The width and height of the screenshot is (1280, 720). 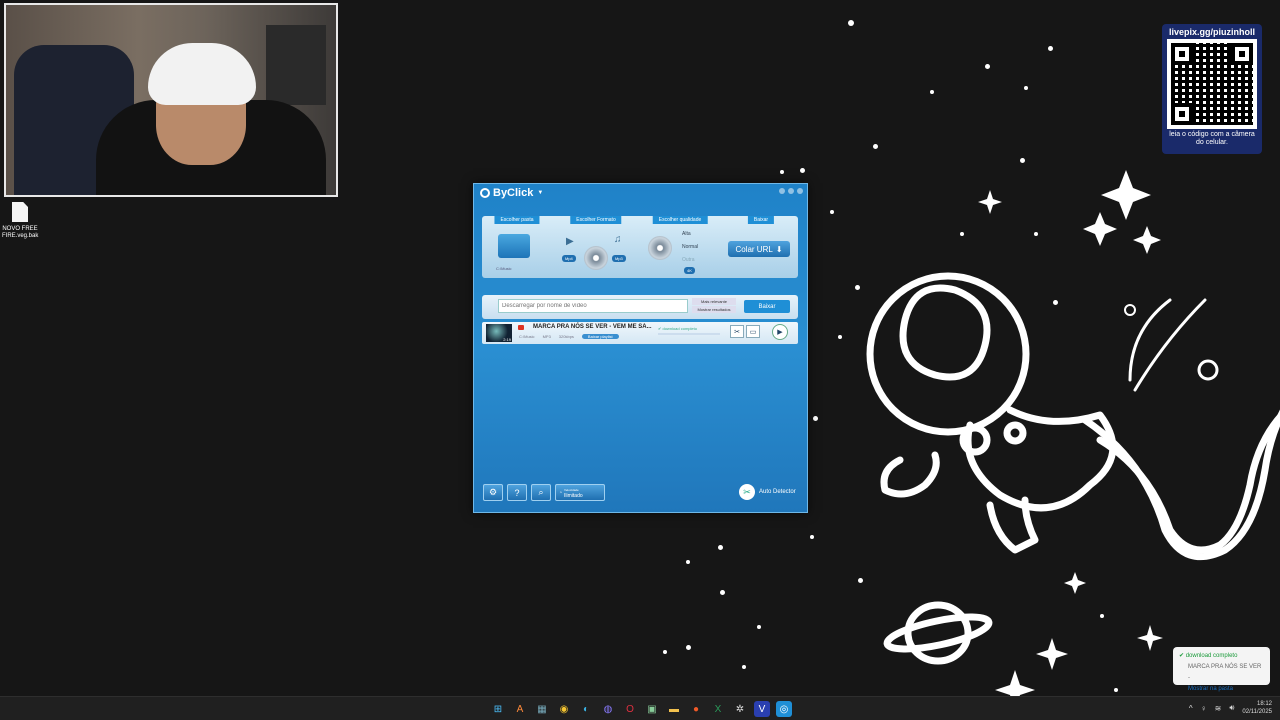 I want to click on network-icon: ✲, so click(x=740, y=709).